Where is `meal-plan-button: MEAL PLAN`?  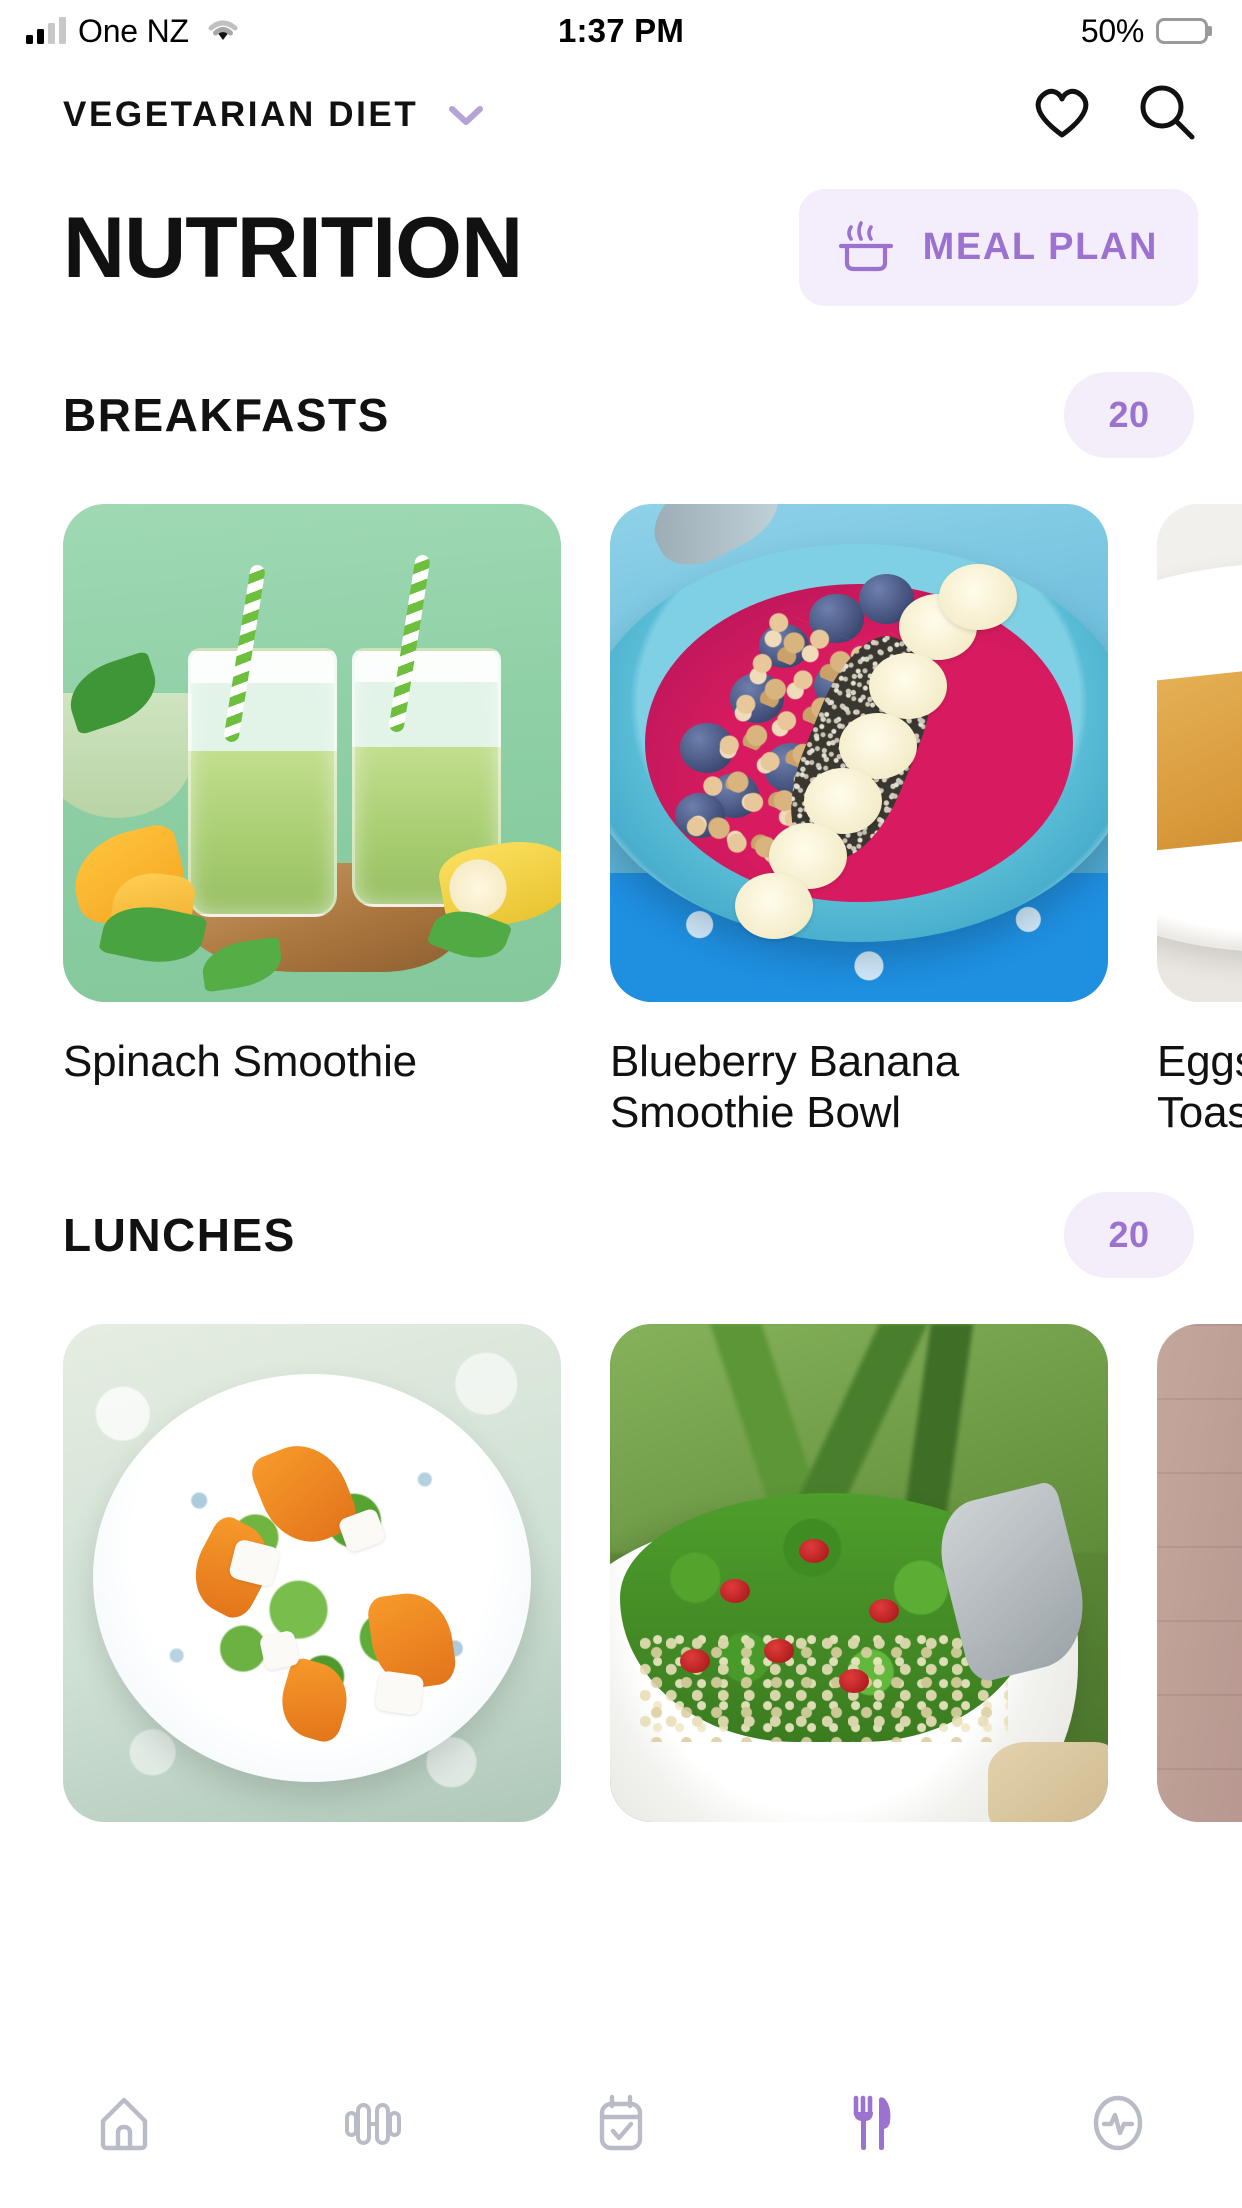
meal-plan-button: MEAL PLAN is located at coordinates (998, 247).